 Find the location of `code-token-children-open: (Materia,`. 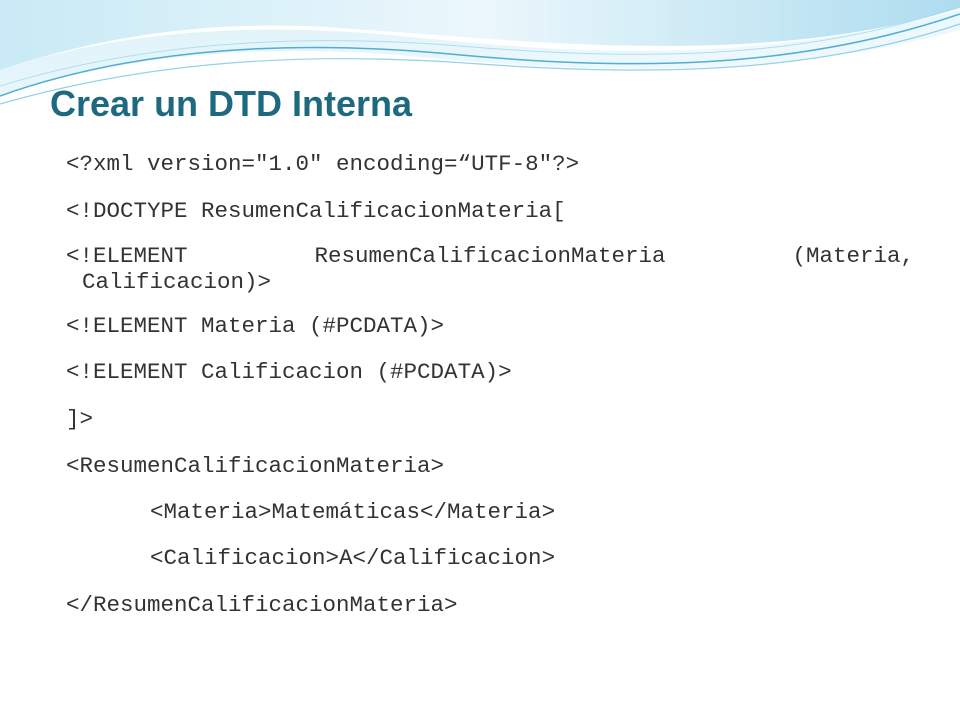

code-token-children-open: (Materia, is located at coordinates (853, 256).